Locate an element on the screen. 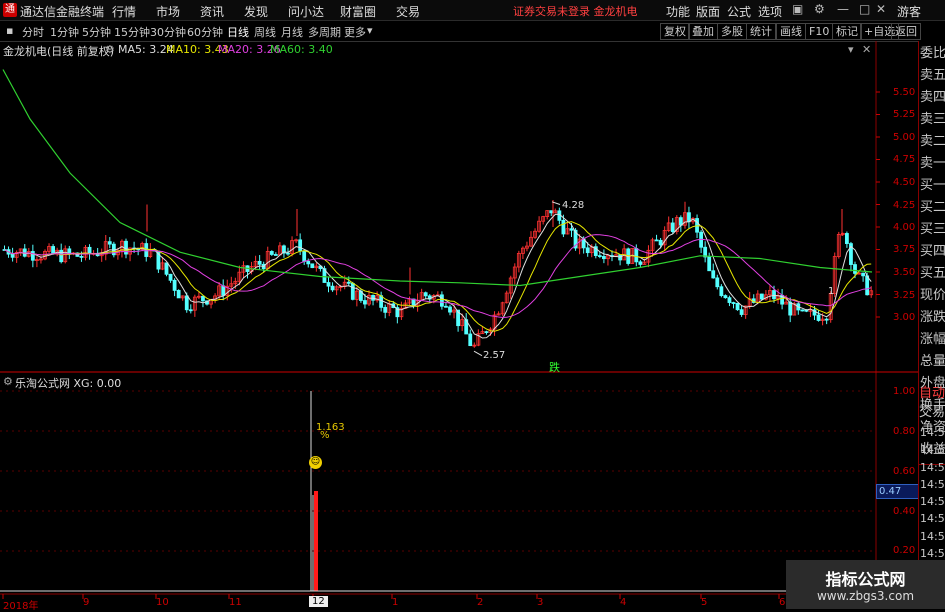  stock-label: 金龙机电(日线 前复权) is located at coordinates (59, 51).